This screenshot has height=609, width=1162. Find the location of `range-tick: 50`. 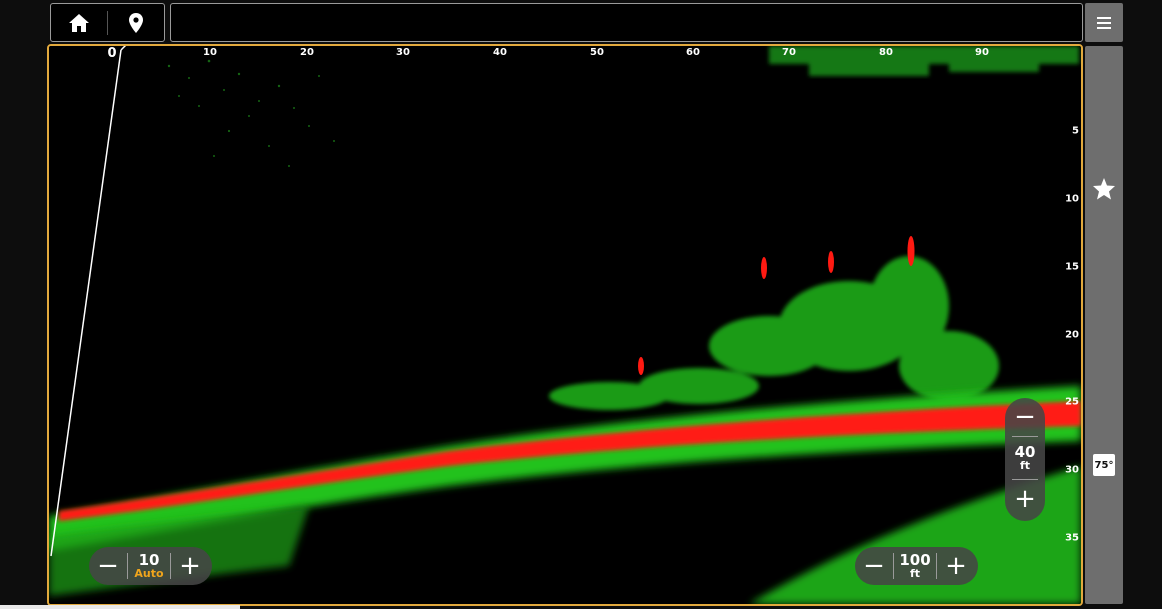

range-tick: 50 is located at coordinates (597, 52).